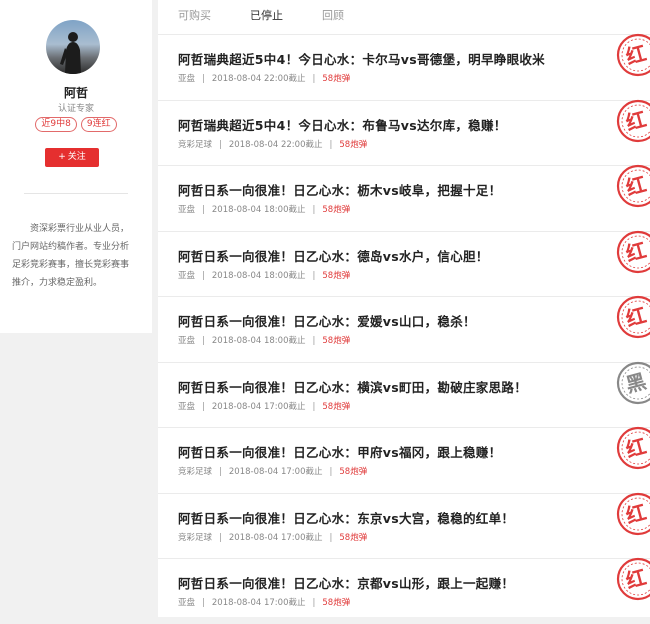 The width and height of the screenshot is (650, 624). I want to click on item-title: 阿哲瑞典超近5中4！今日心水：卡尔马vs哥德堡，明早睁眼收米, so click(361, 58).